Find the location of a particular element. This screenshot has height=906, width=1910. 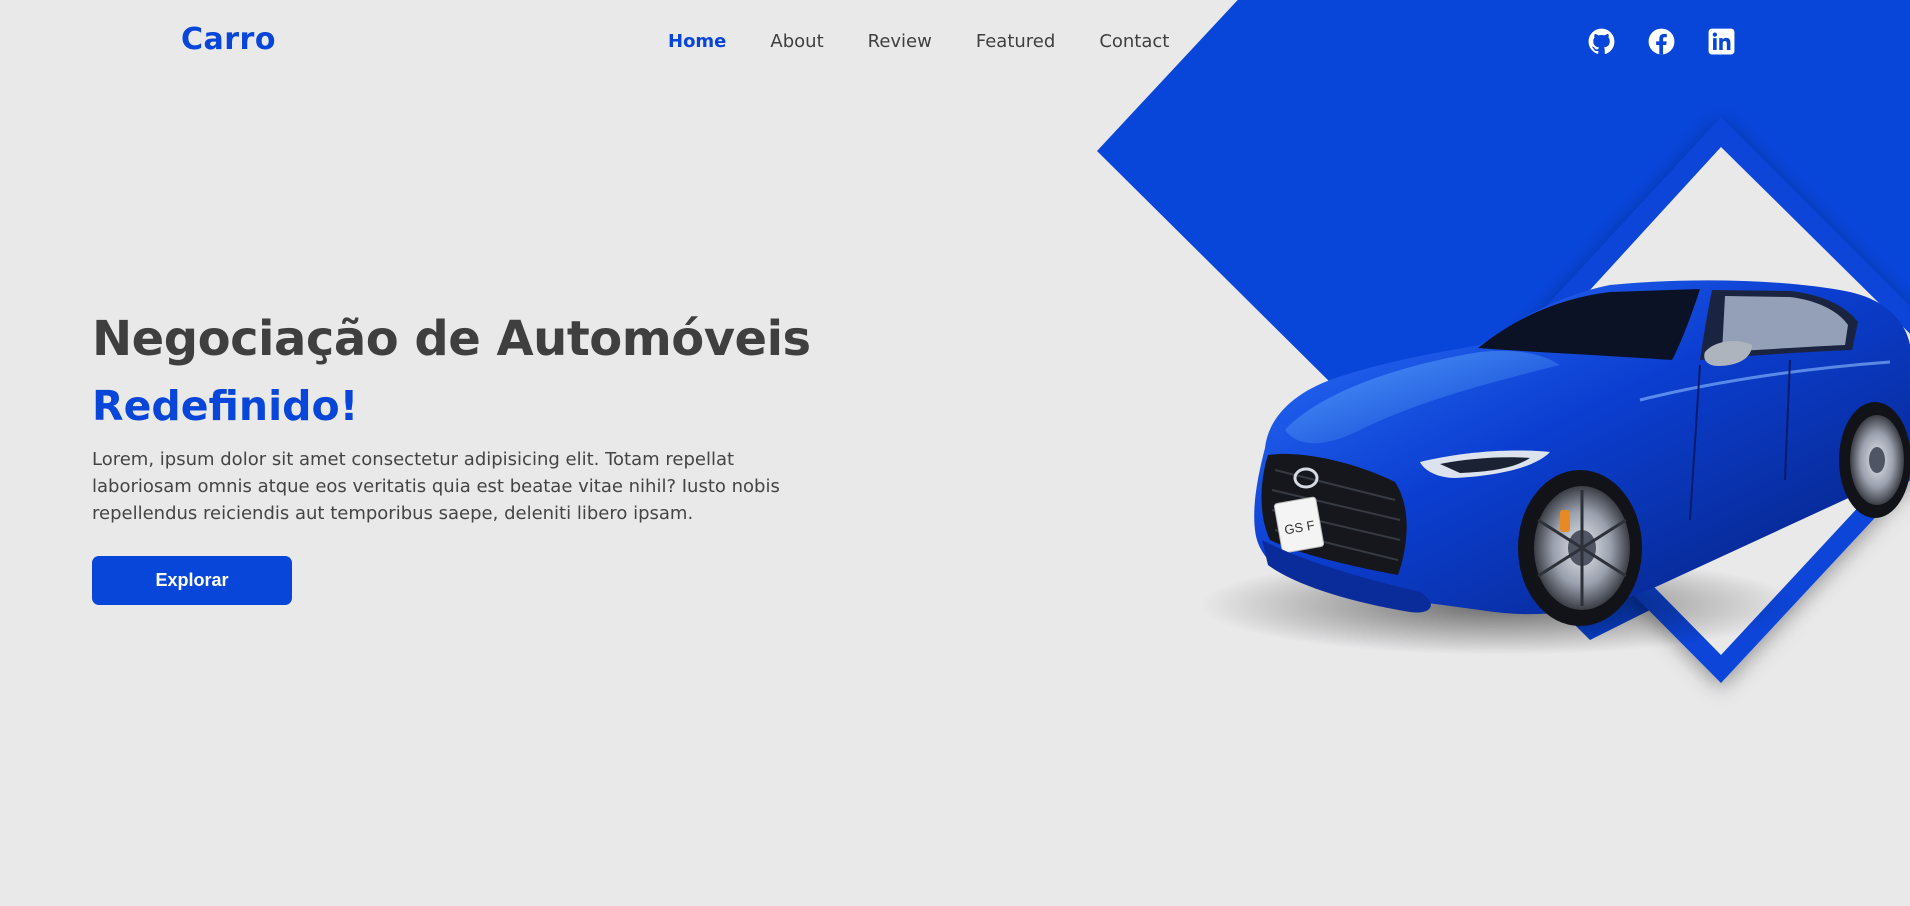

car-headlight is located at coordinates (1485, 464).